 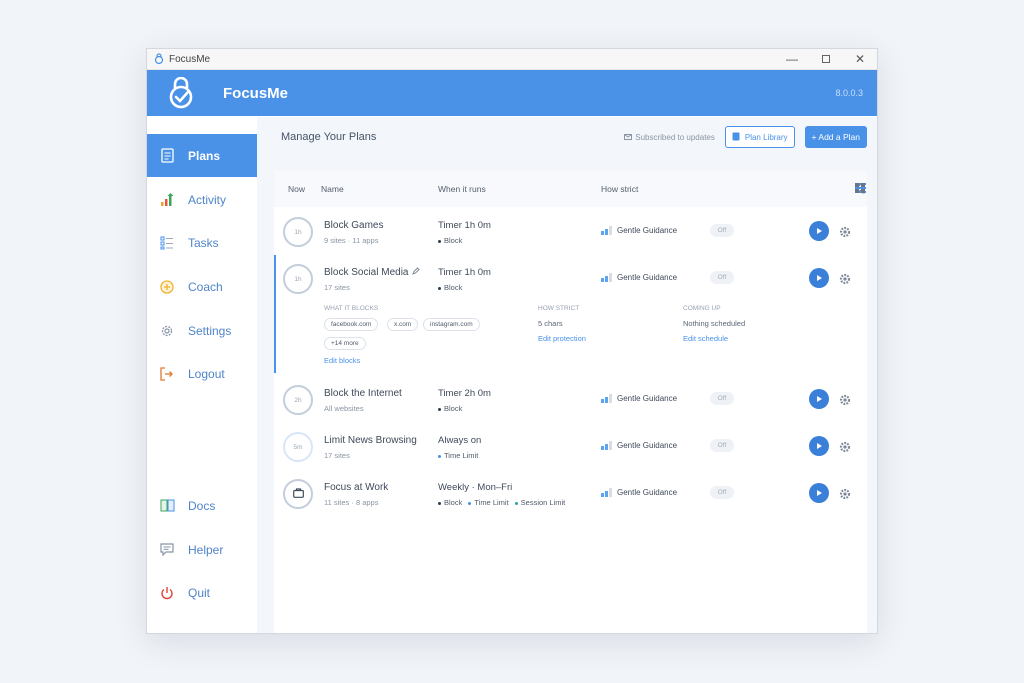 I want to click on plan-modes: Block Time Limit Session Limit, so click(x=501, y=502).